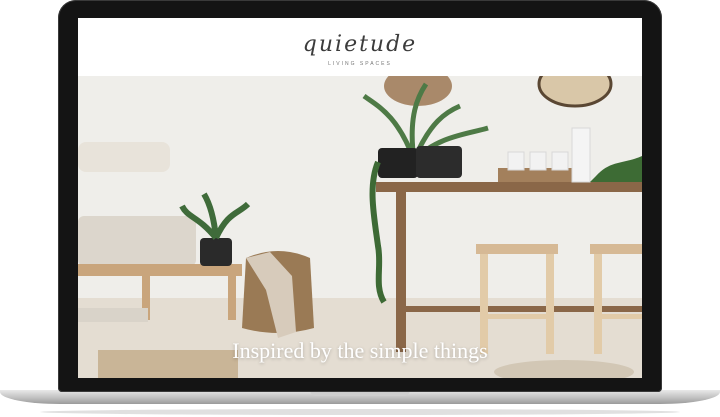  I want to click on pot-small, so click(216, 252).